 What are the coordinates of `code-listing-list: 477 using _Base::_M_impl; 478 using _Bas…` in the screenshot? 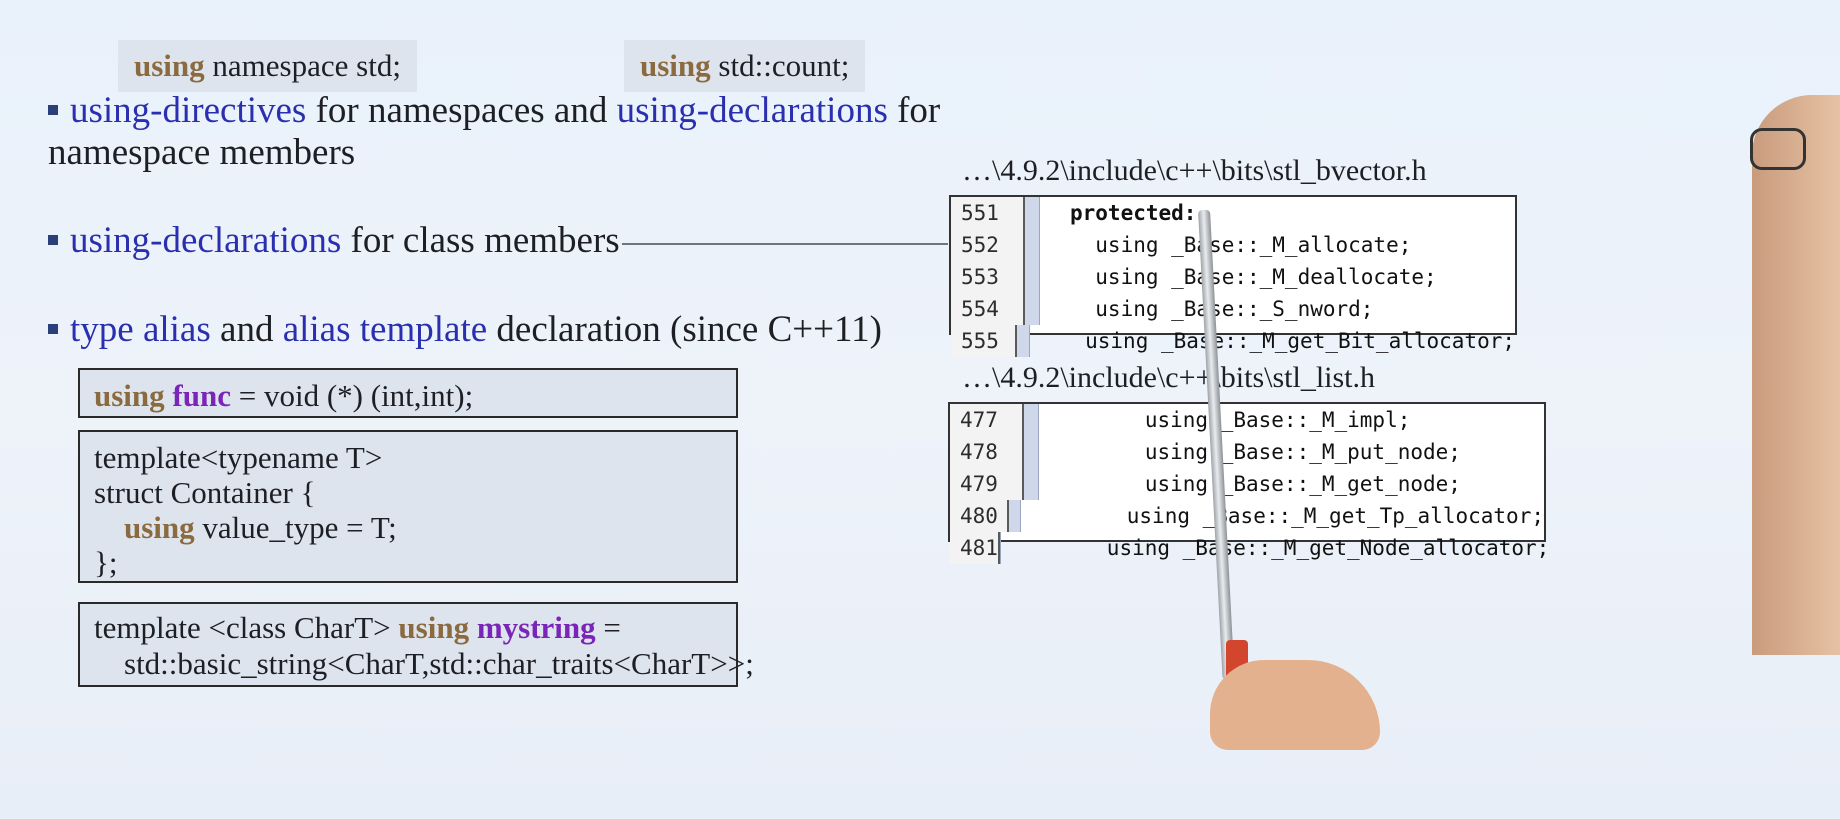 It's located at (1248, 483).